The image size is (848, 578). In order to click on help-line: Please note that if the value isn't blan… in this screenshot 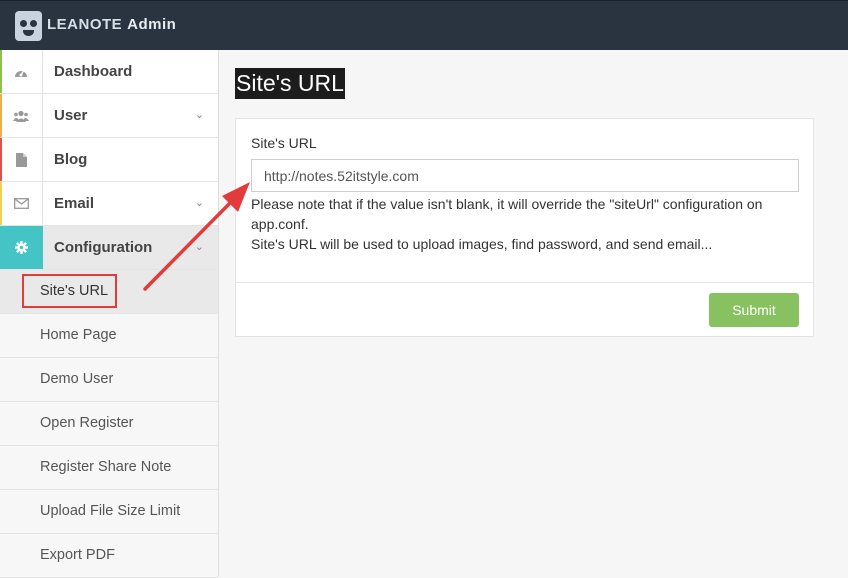, I will do `click(507, 214)`.